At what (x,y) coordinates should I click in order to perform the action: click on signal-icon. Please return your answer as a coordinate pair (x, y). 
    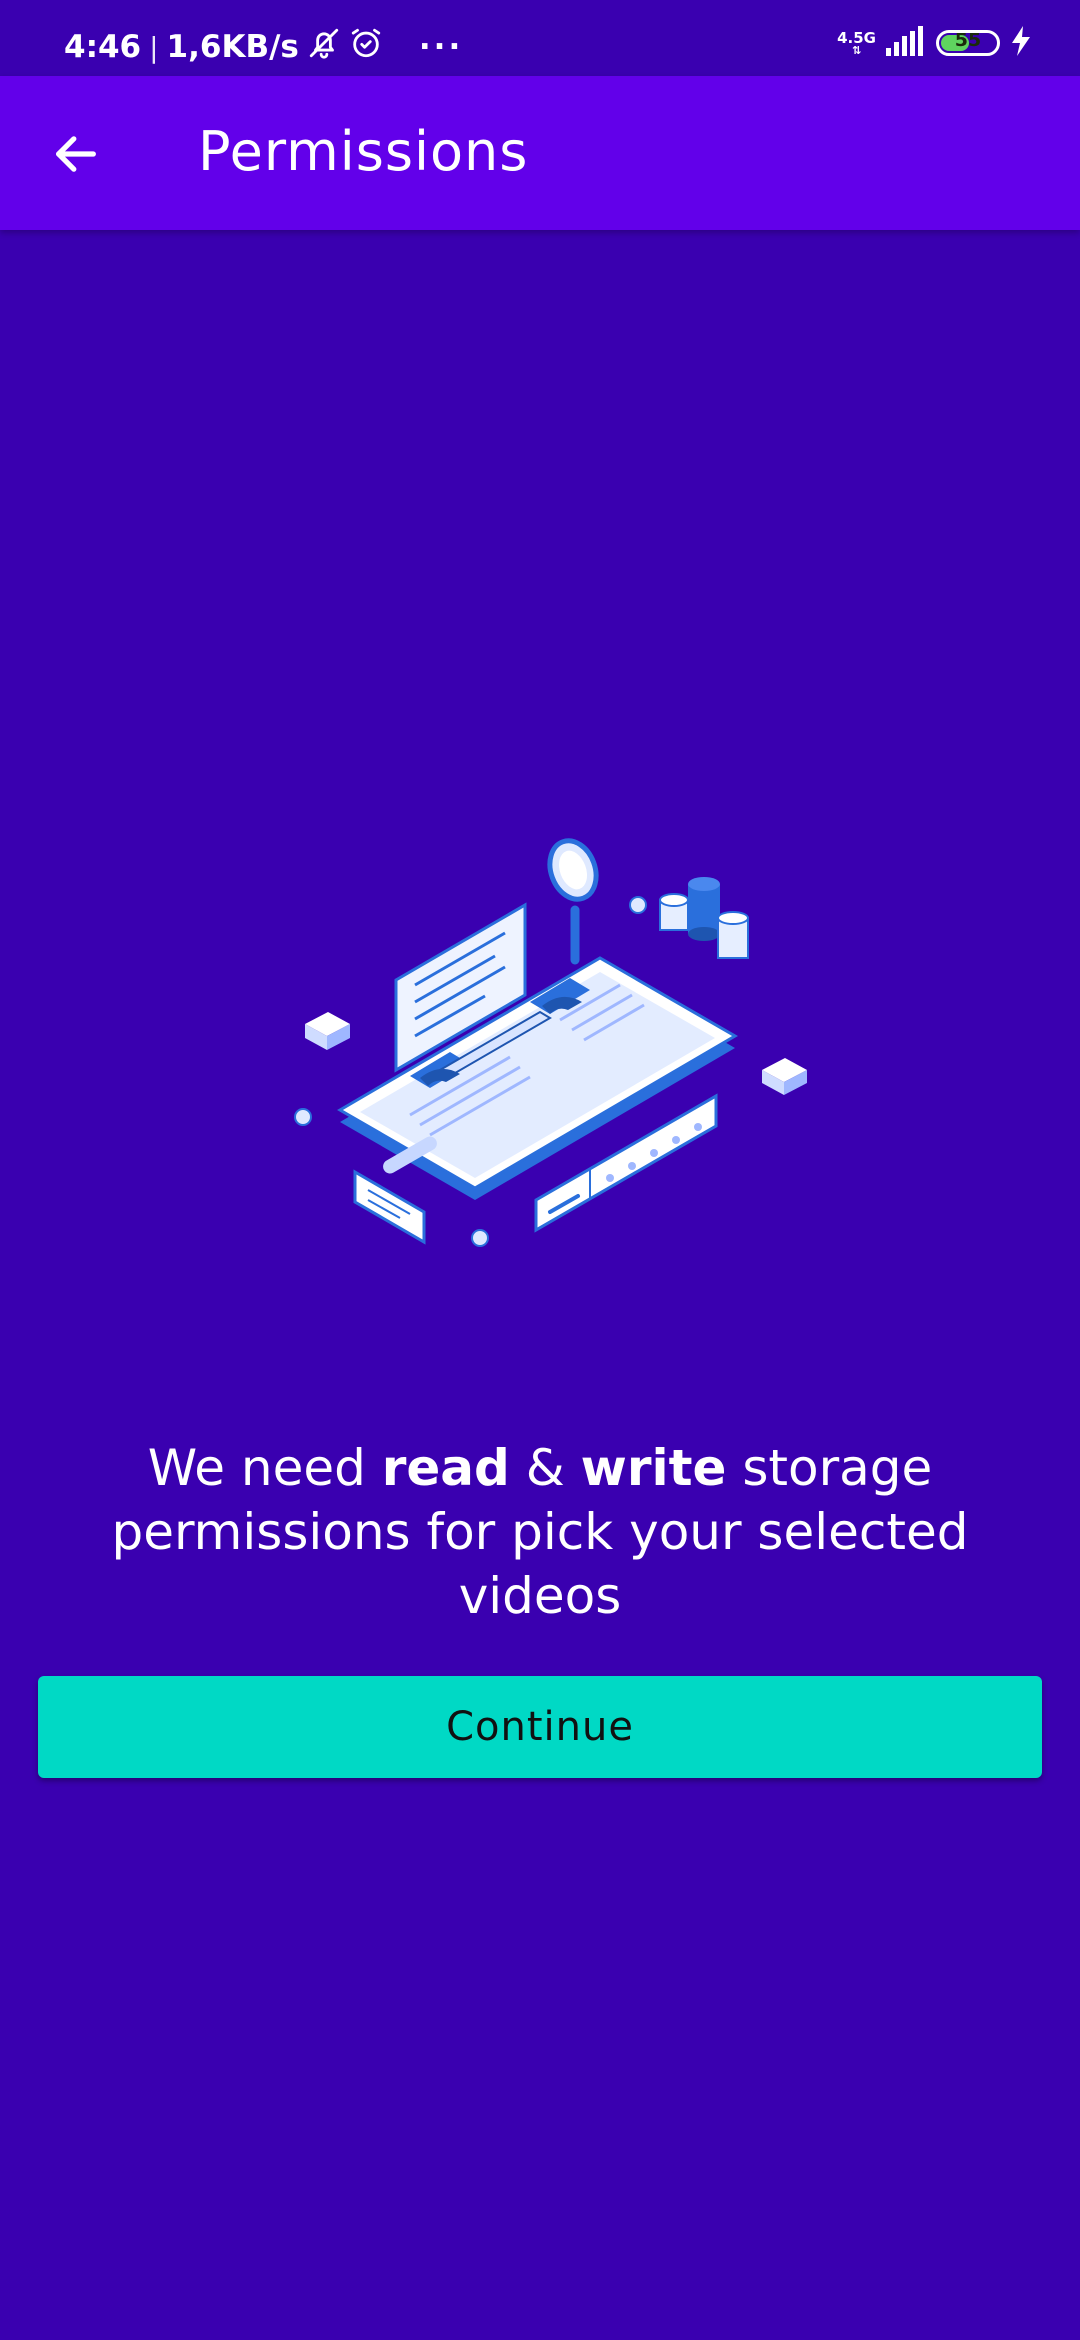
    Looking at the image, I should click on (906, 43).